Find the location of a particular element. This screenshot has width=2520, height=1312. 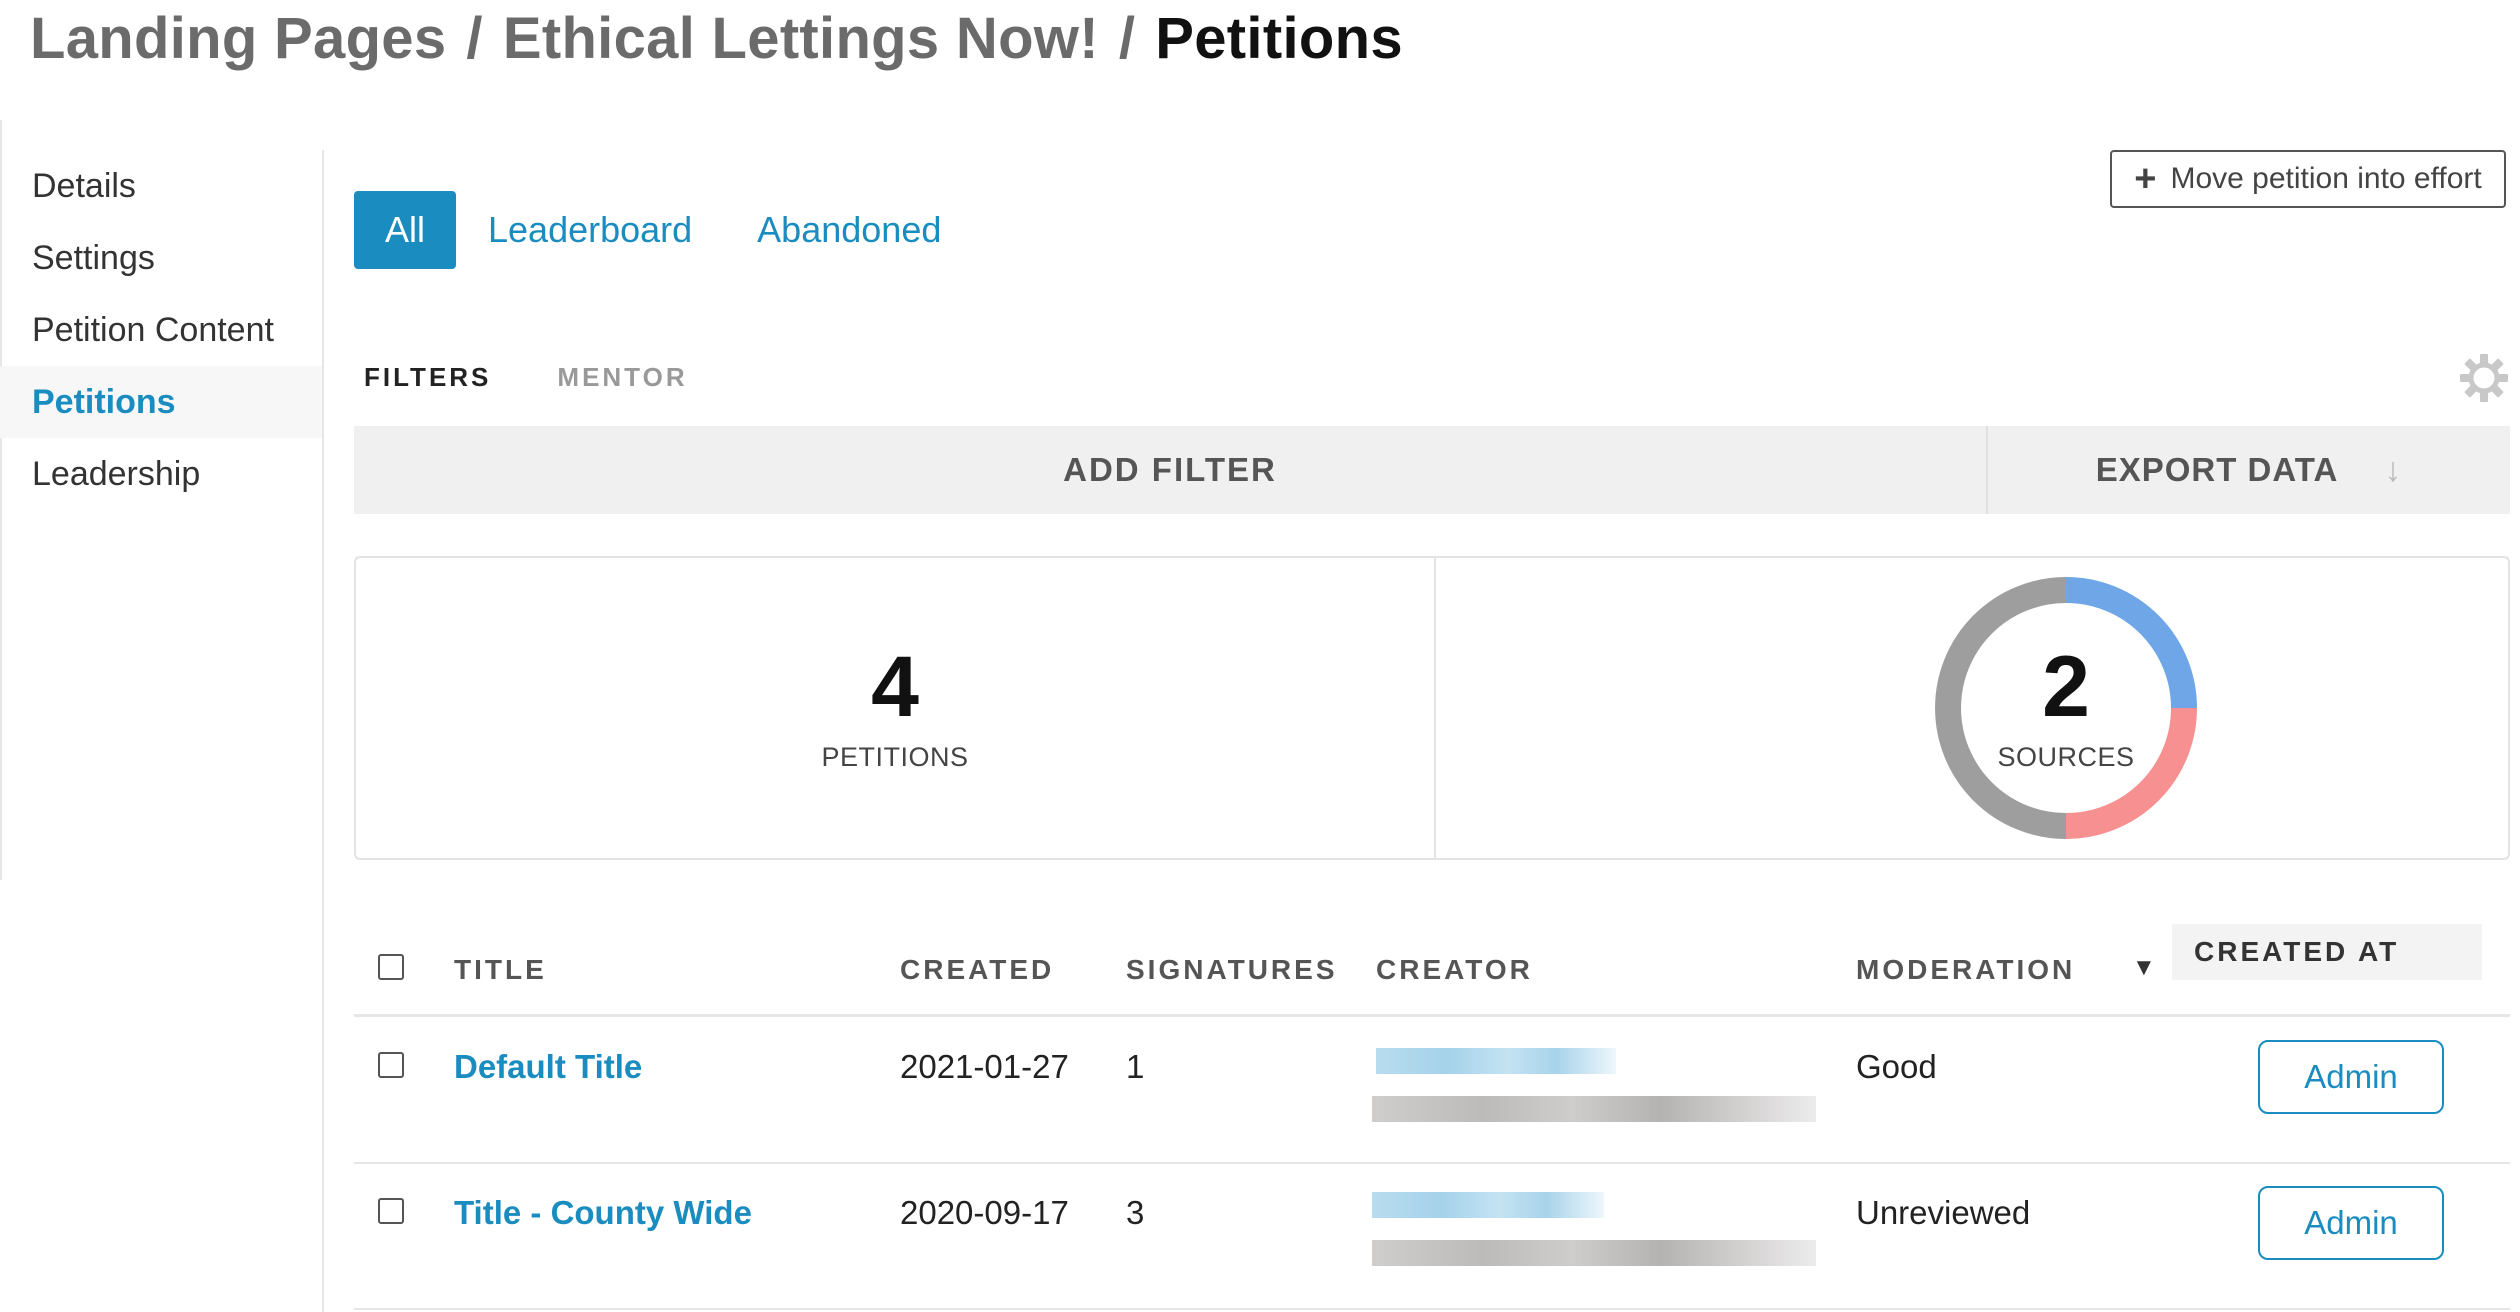

column-header-title: TITLE is located at coordinates (500, 970).